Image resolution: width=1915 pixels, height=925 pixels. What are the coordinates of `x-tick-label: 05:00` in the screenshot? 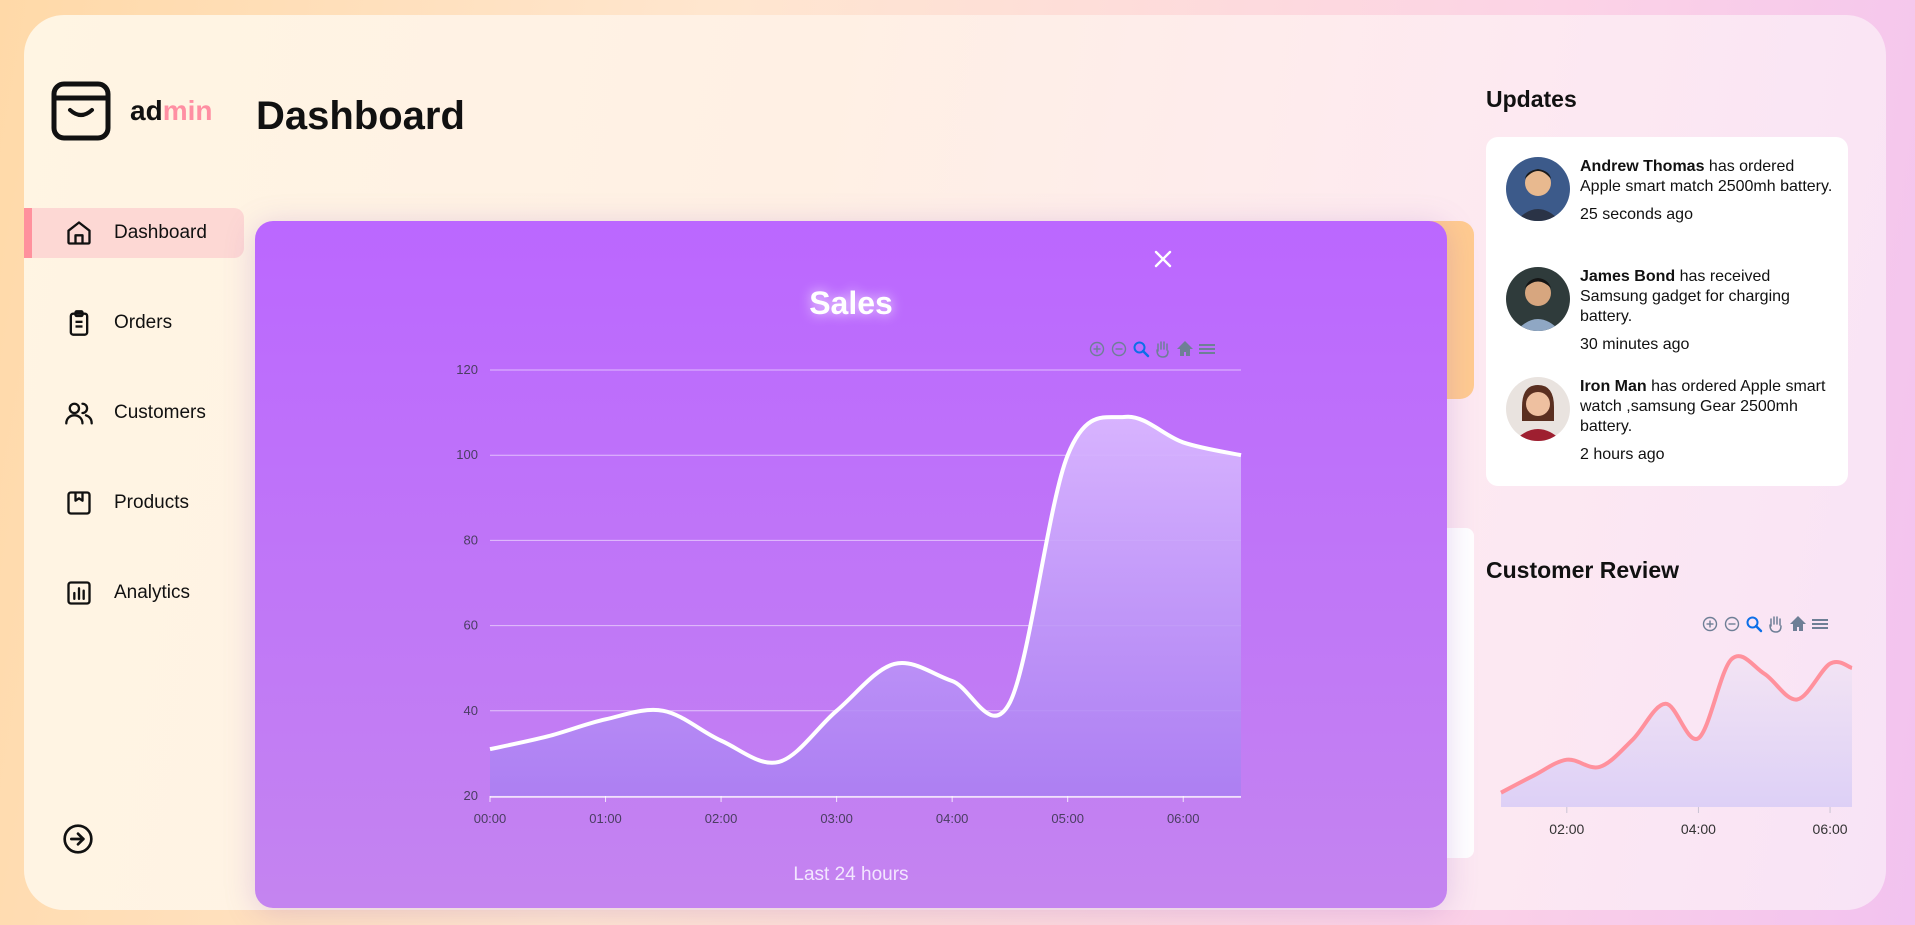 It's located at (1067, 818).